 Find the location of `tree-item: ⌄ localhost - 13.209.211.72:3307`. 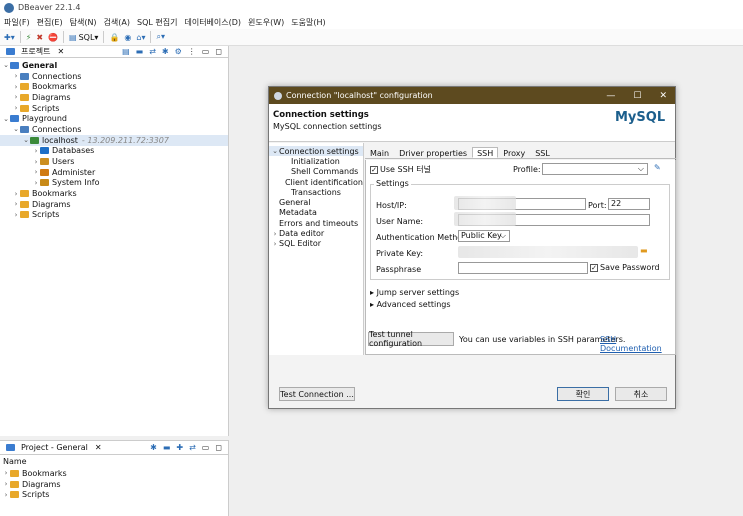

tree-item: ⌄ localhost - 13.209.211.72:3307 is located at coordinates (114, 140).